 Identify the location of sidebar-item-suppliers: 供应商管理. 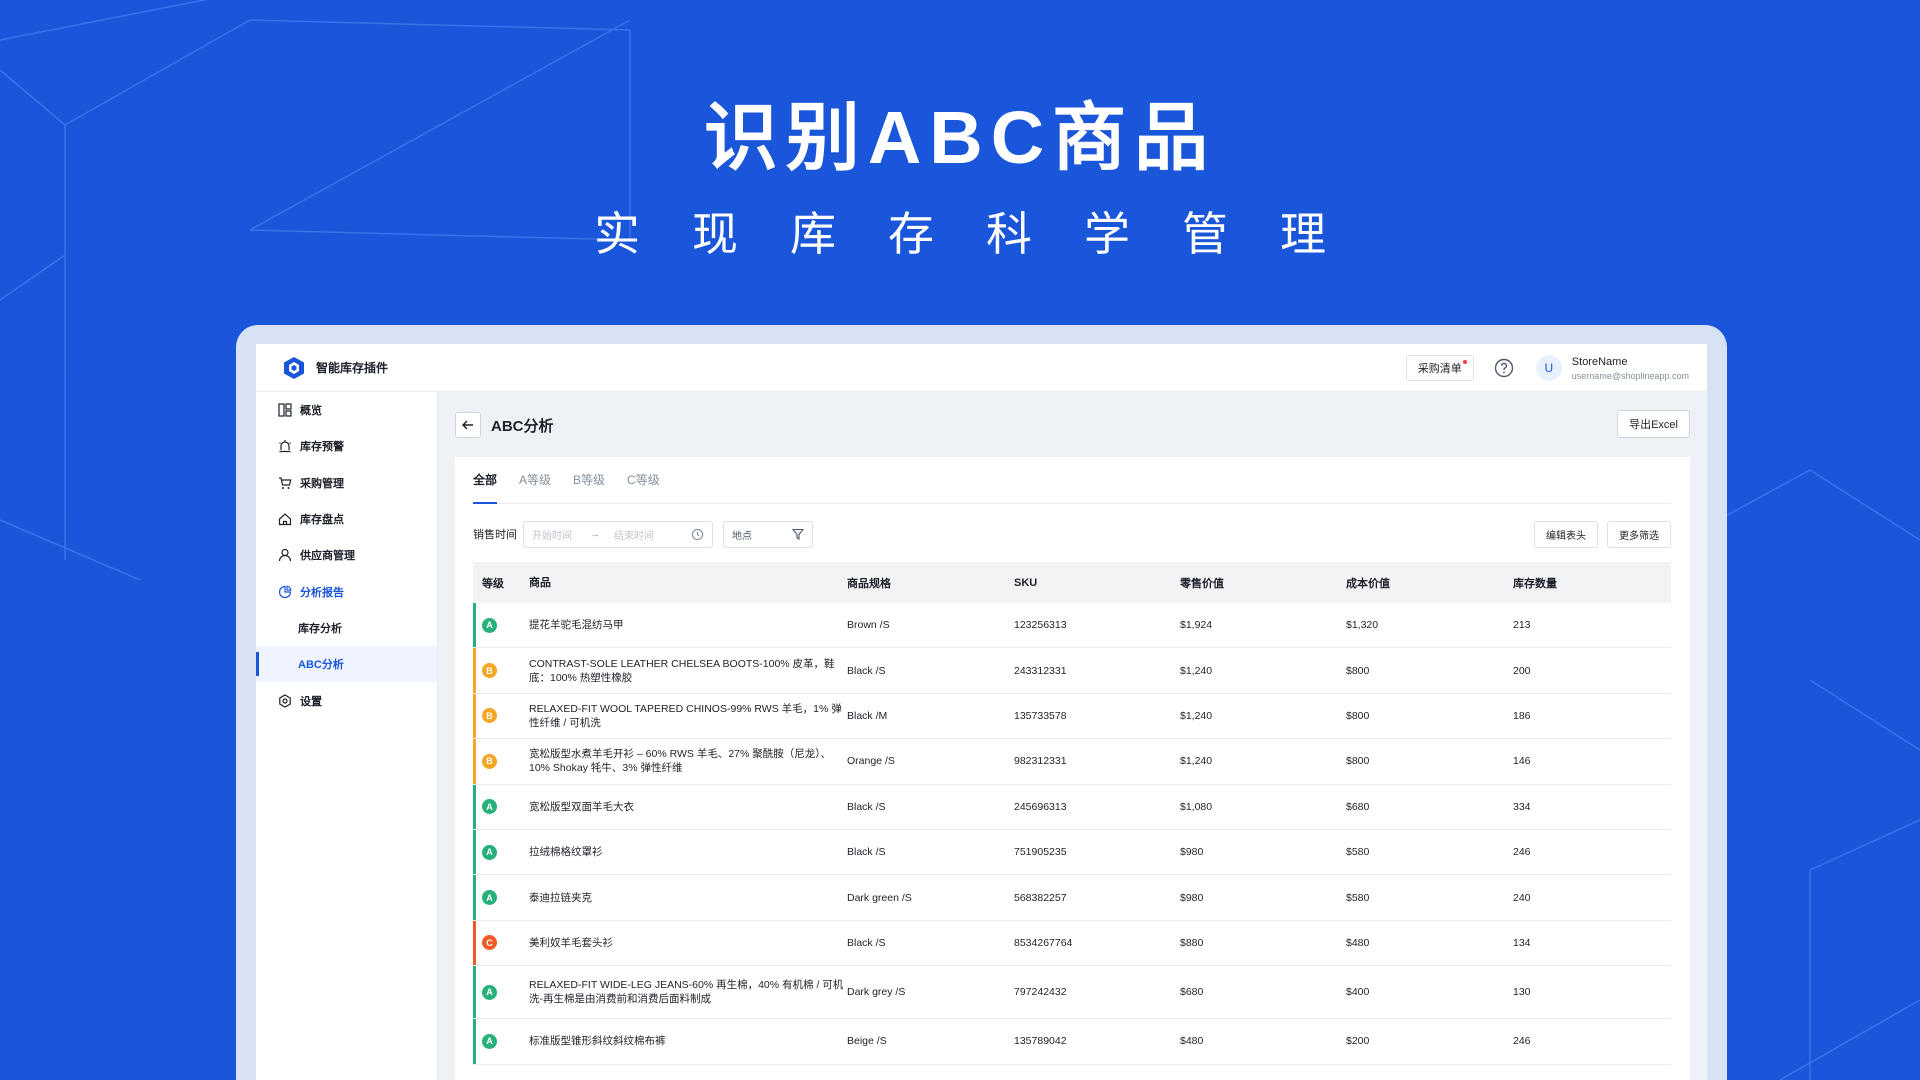
(346, 555).